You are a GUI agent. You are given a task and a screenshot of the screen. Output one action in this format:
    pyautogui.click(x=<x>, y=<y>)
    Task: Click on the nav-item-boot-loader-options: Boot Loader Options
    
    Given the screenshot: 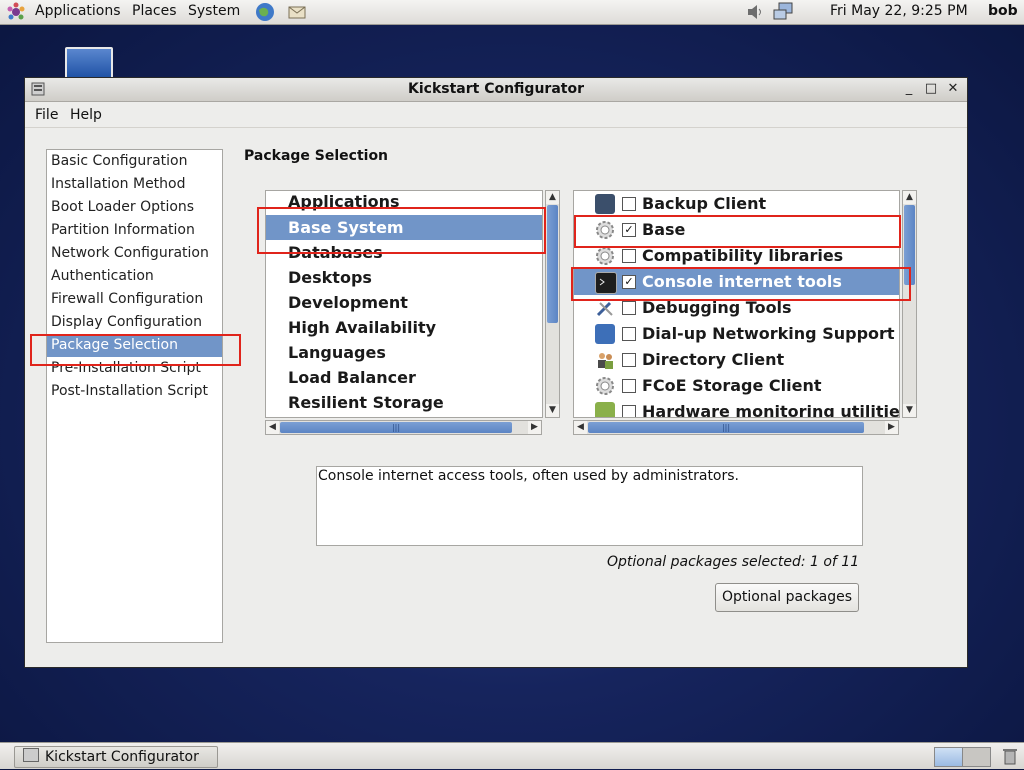 What is the action you would take?
    pyautogui.click(x=134, y=207)
    